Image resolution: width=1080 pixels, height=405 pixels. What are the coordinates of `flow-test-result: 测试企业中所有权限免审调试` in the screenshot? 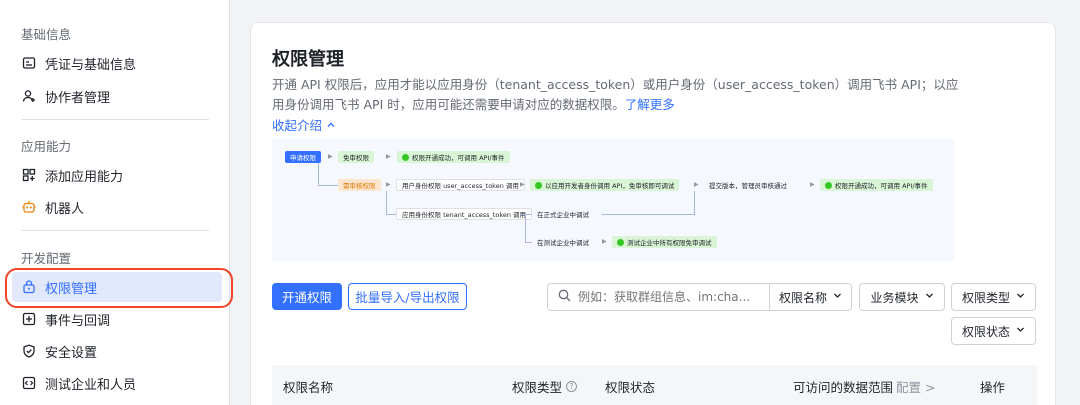 It's located at (664, 242).